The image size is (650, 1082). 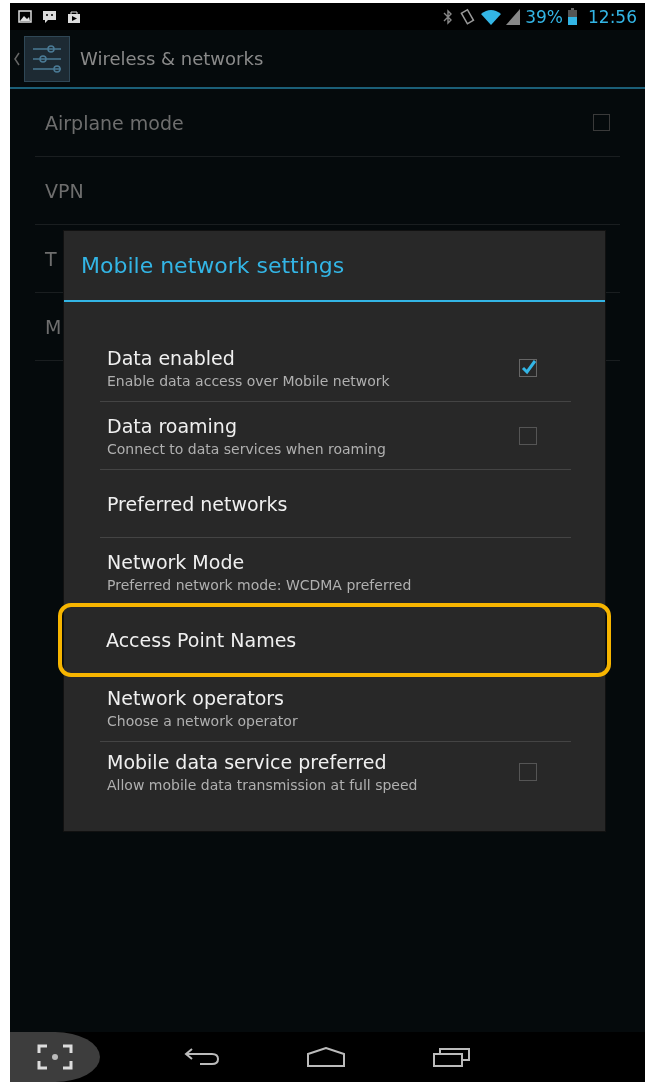 What do you see at coordinates (612, 16) in the screenshot?
I see `clock-time: 12:56` at bounding box center [612, 16].